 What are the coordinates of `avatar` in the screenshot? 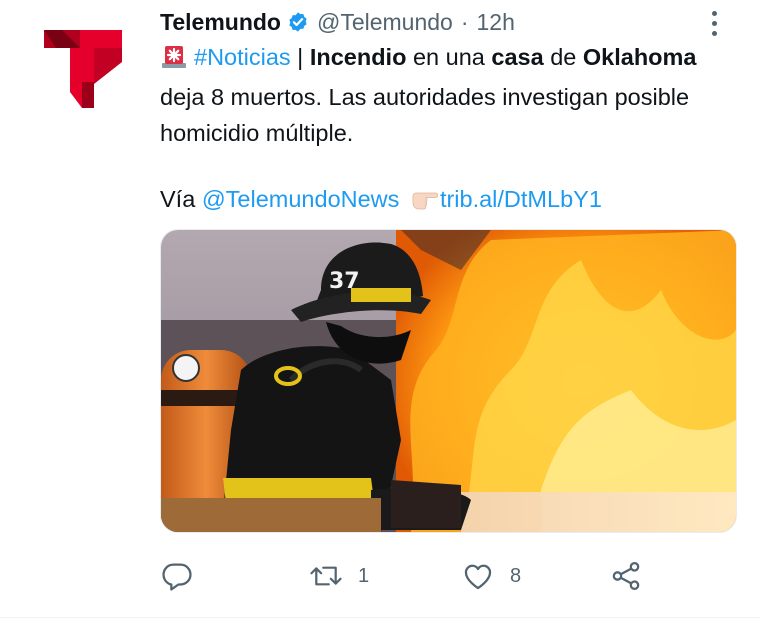 It's located at (80, 72).